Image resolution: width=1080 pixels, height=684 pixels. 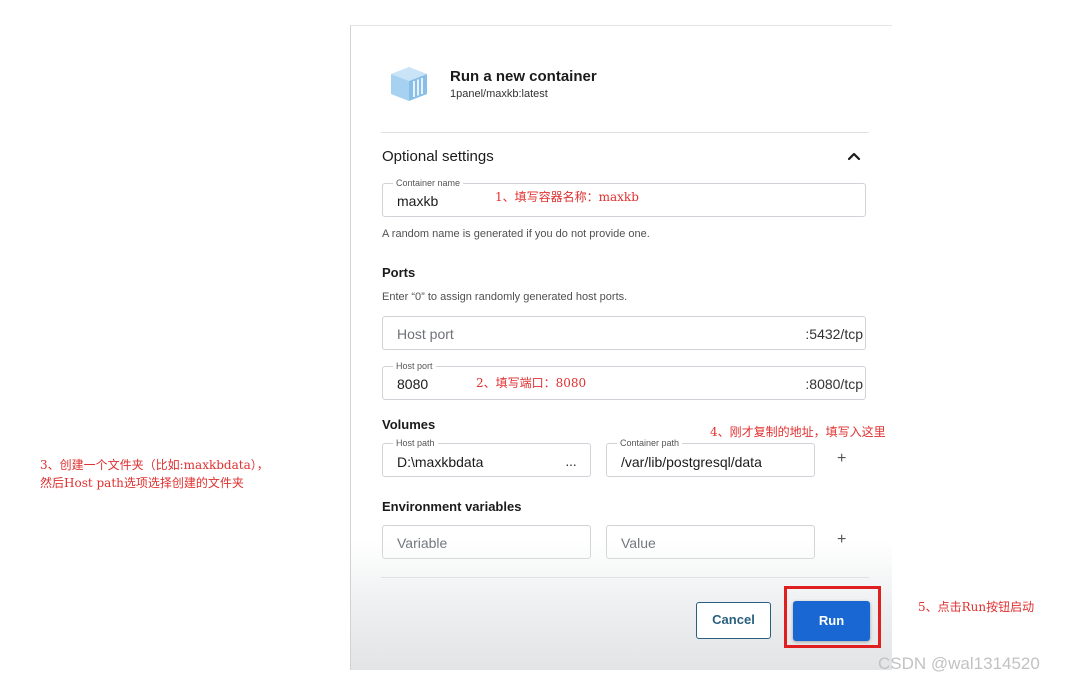 I want to click on watermark: CSDN @wal1314520, so click(x=959, y=663).